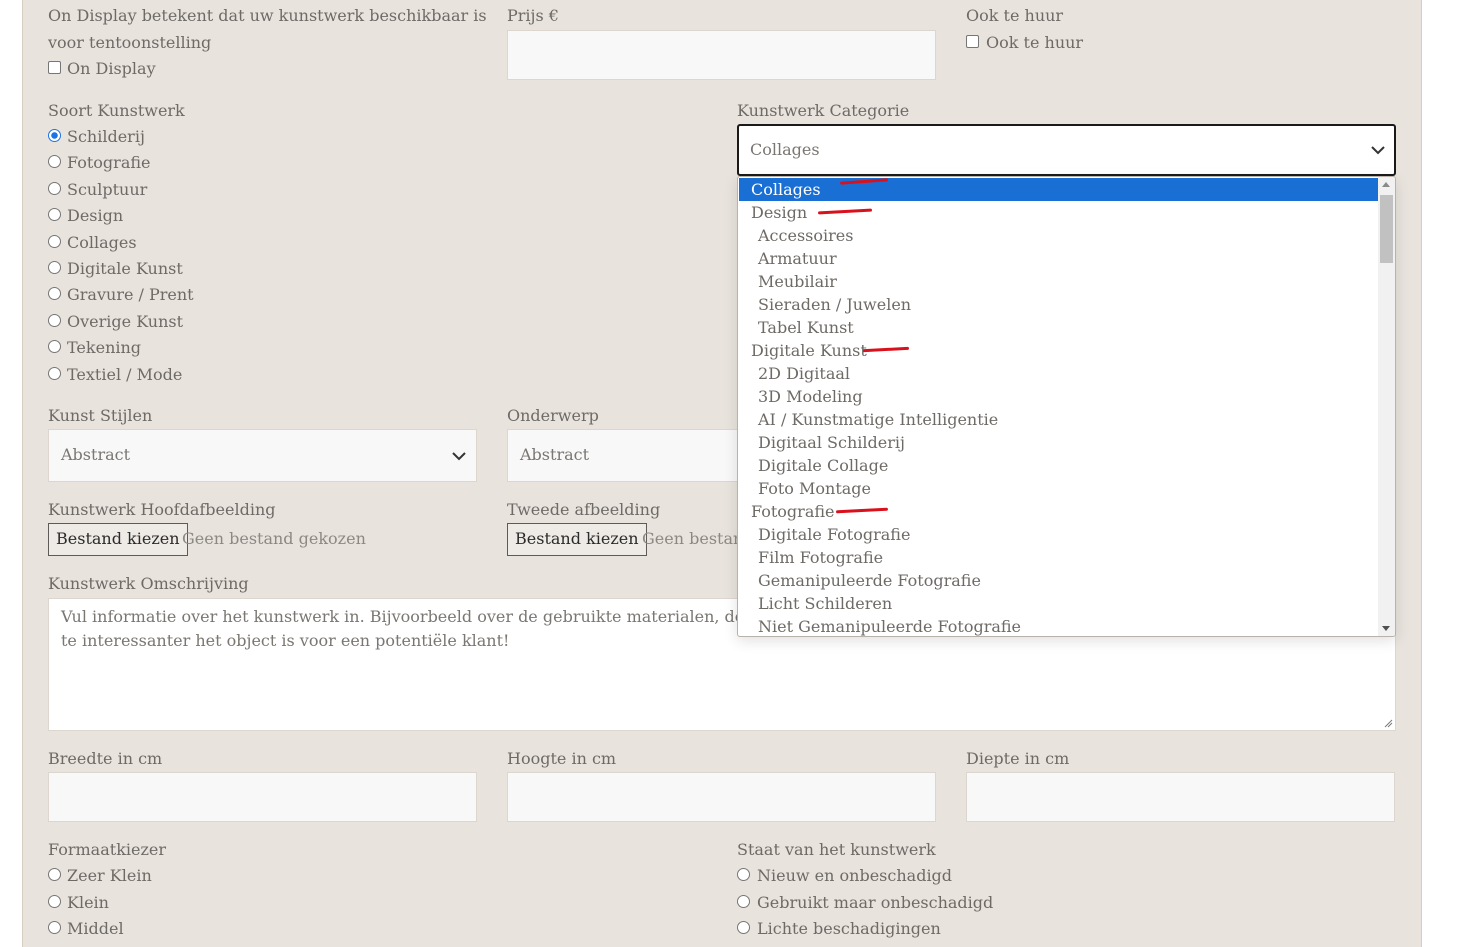  What do you see at coordinates (1058, 442) in the screenshot?
I see `dropdown-option: Digitaal Schilderij` at bounding box center [1058, 442].